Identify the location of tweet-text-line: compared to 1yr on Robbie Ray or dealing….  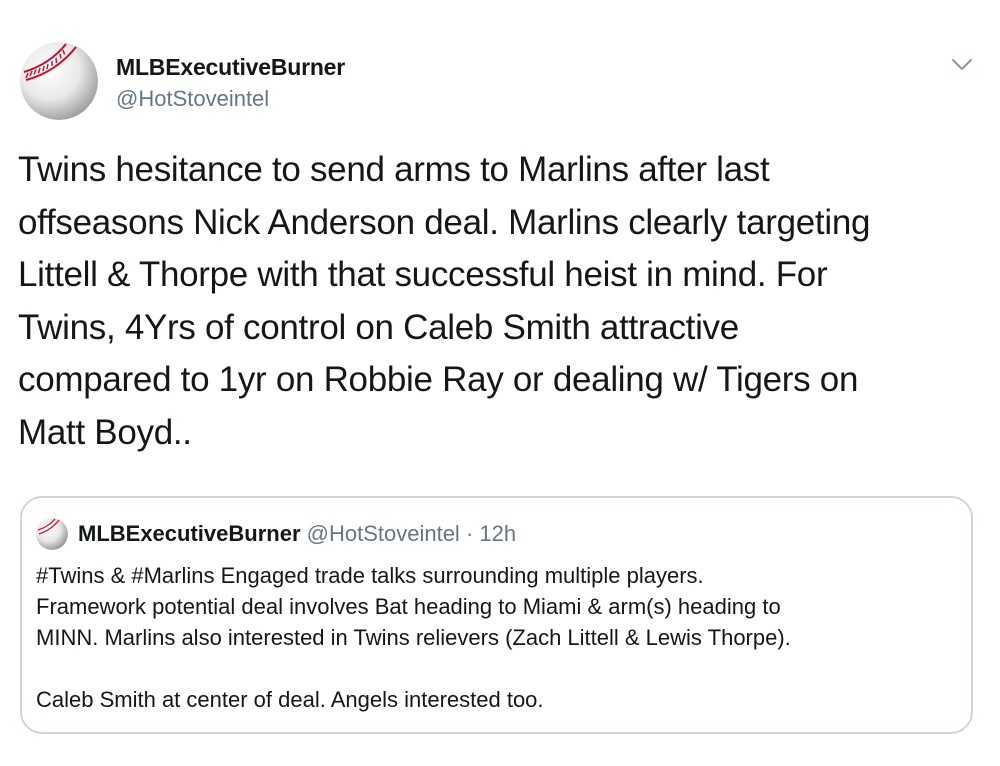
(438, 379).